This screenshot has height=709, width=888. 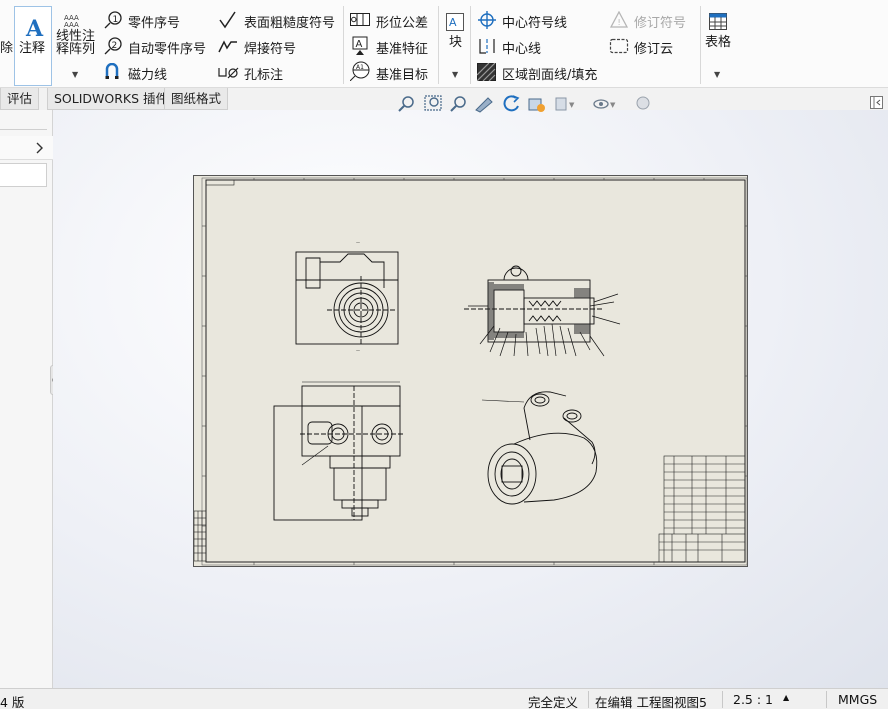 I want to click on revision-cloud-label: 修订云, so click(x=653, y=47).